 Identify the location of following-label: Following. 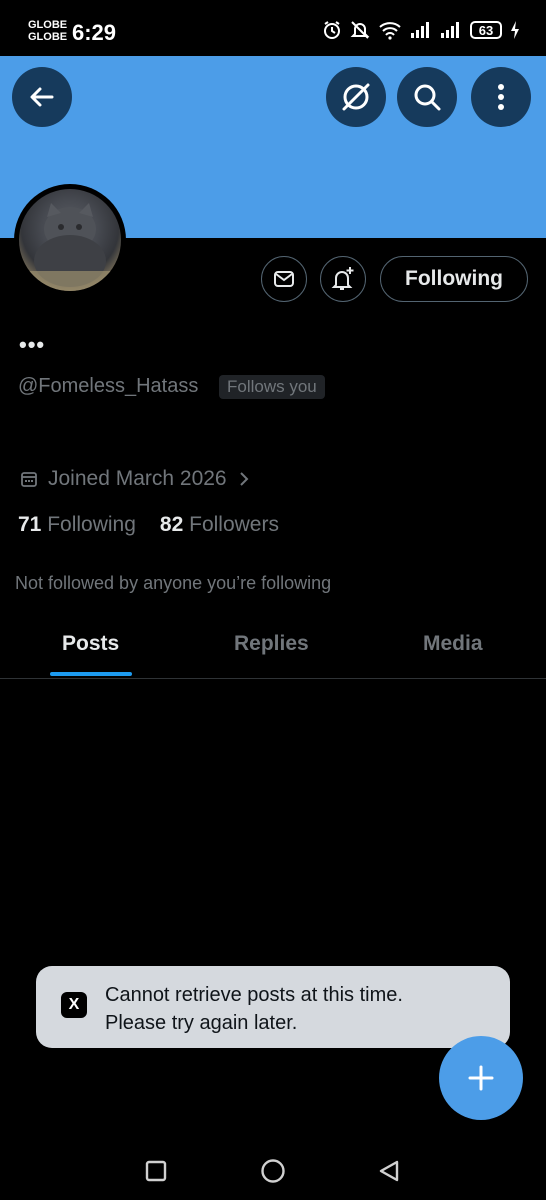
(91, 524).